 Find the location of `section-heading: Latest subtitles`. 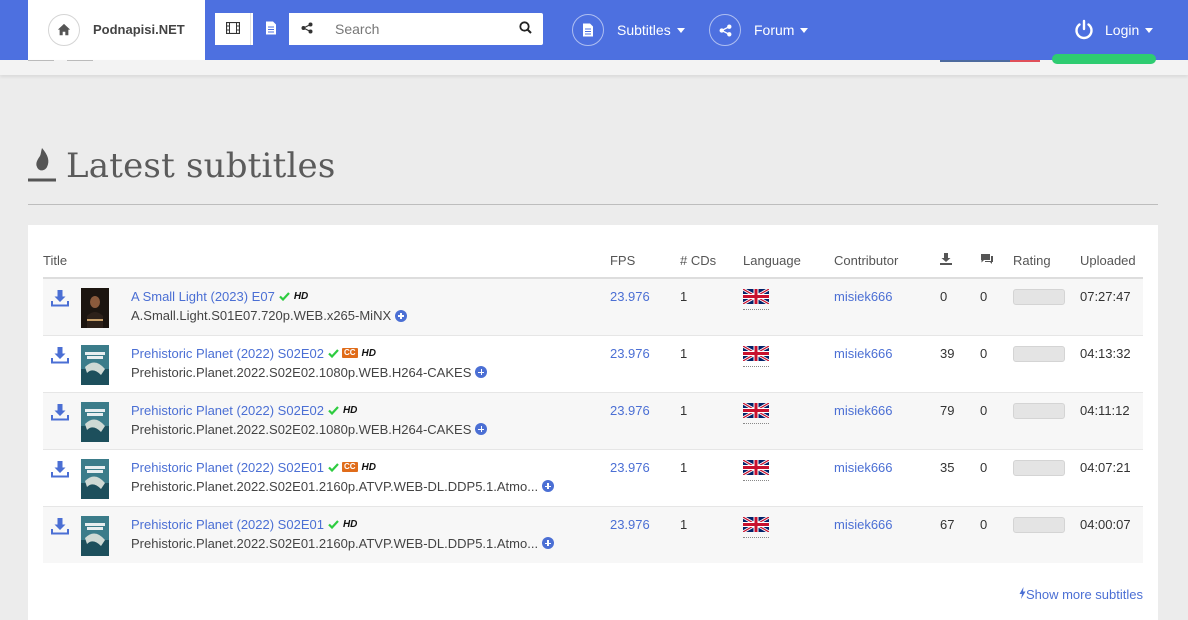

section-heading: Latest subtitles is located at coordinates (182, 165).